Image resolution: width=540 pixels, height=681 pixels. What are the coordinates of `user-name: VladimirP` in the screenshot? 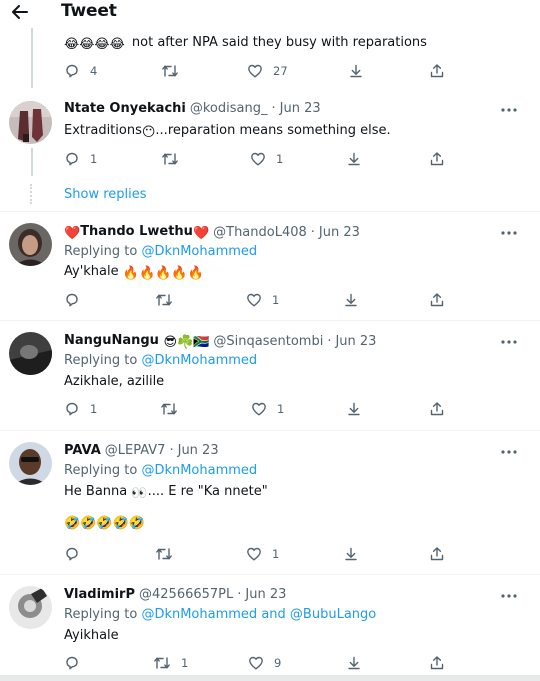 It's located at (99, 594).